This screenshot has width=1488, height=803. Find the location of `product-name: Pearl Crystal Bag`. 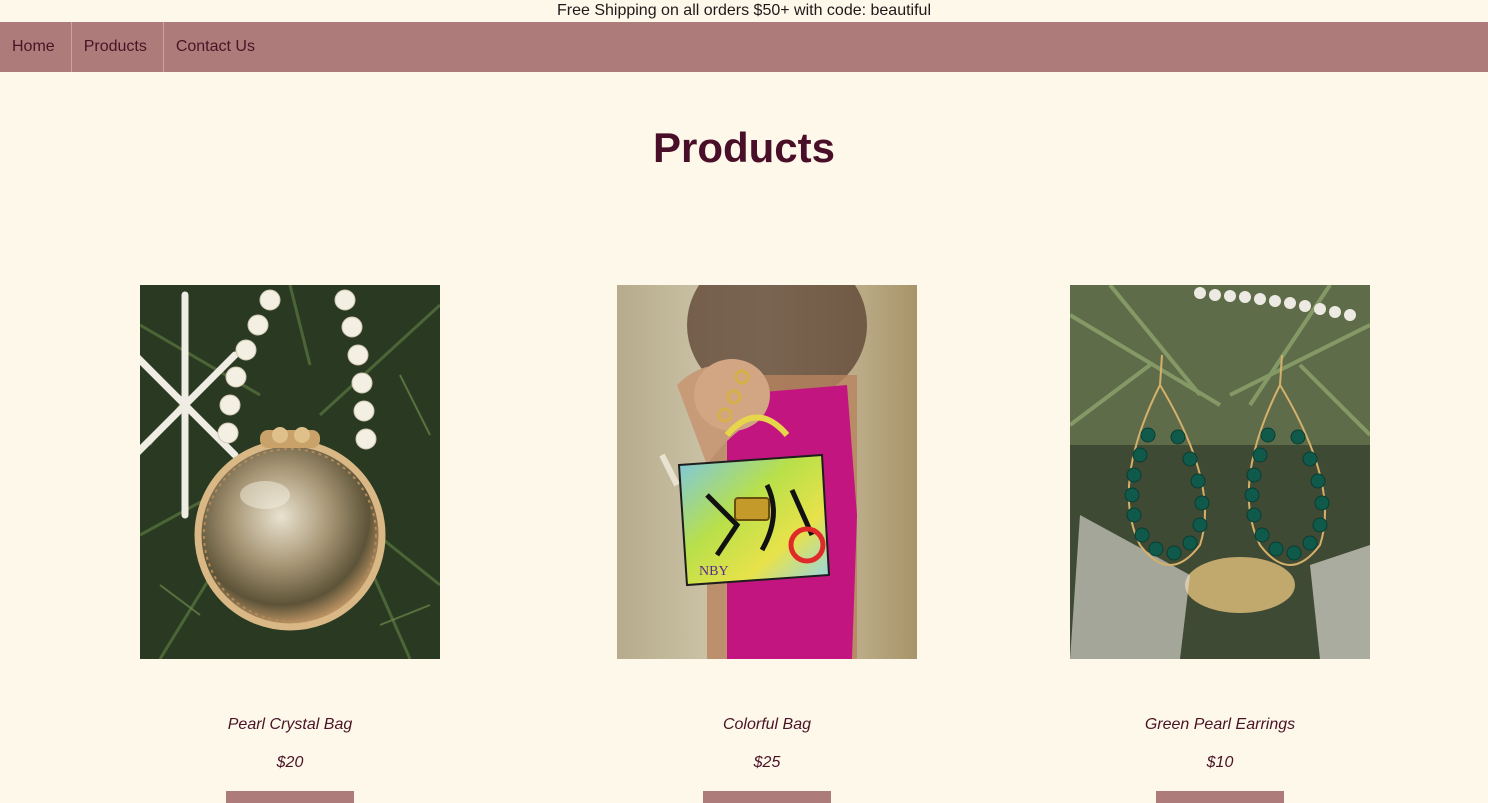

product-name: Pearl Crystal Bag is located at coordinates (290, 725).